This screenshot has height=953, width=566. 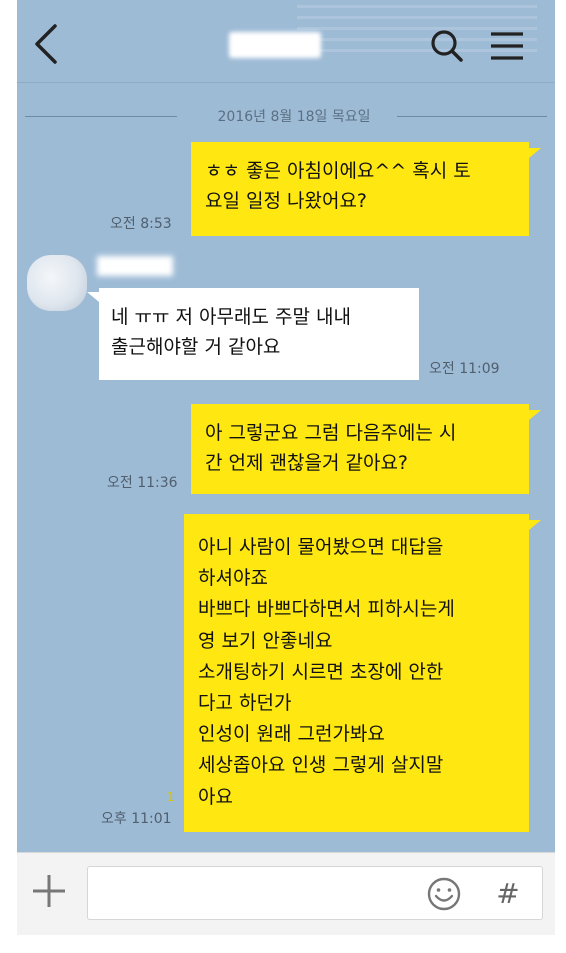 I want to click on unread-count: 1, so click(x=171, y=797).